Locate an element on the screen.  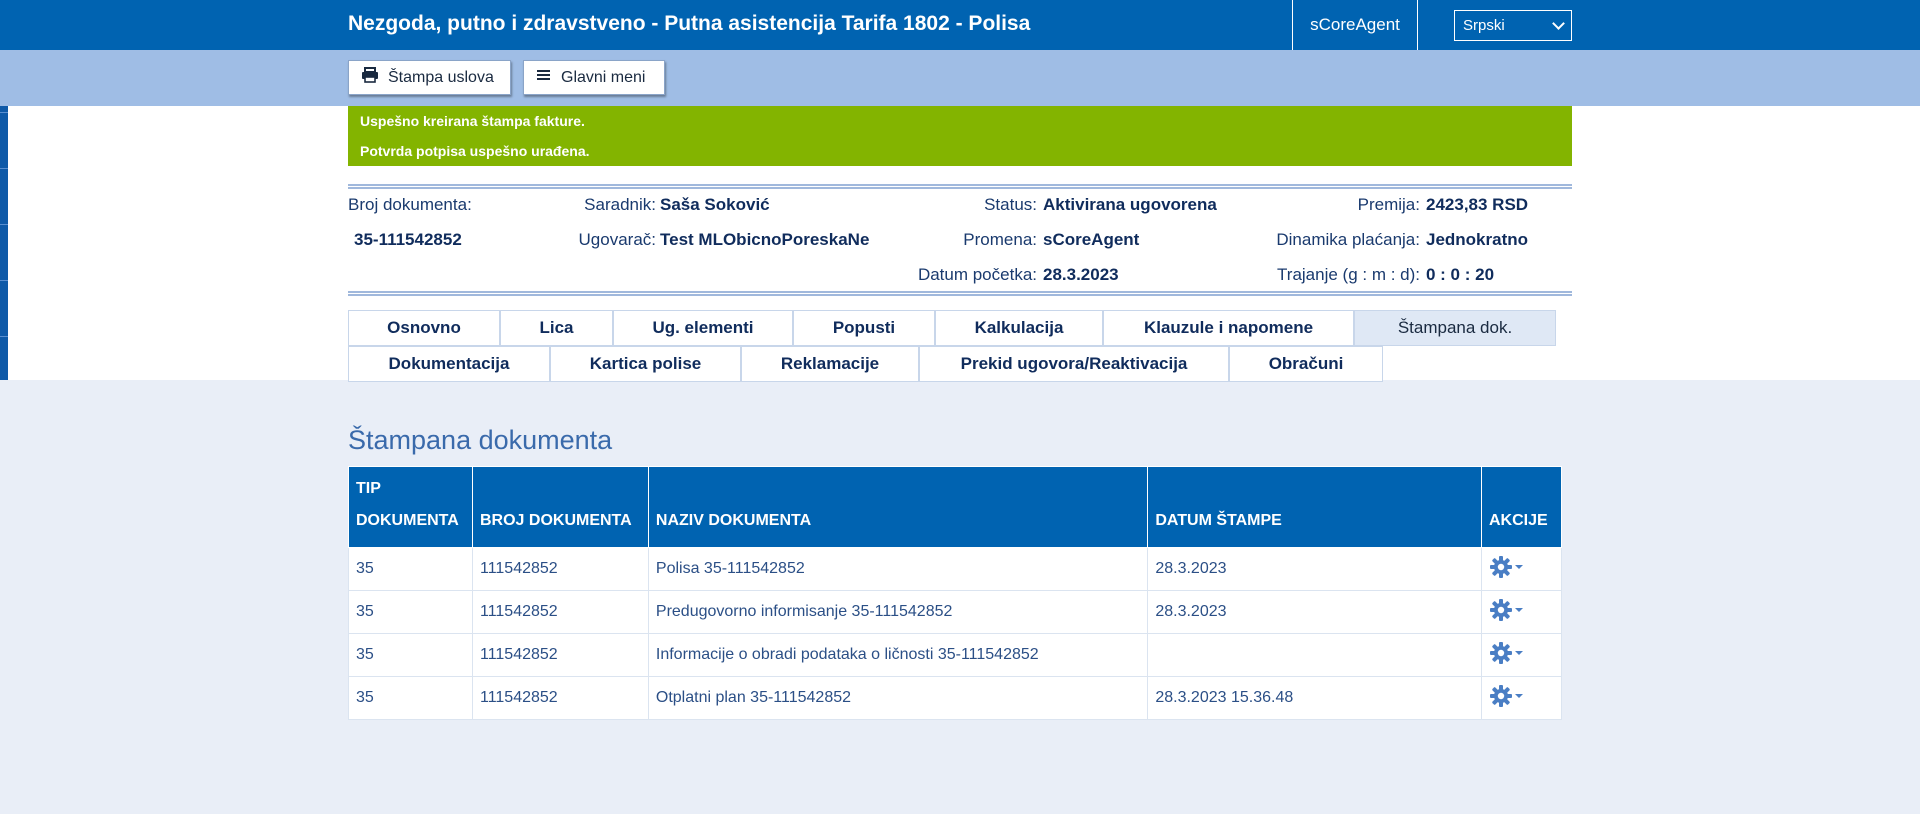
doc-name-cell: Polisa 35-111542852 is located at coordinates (898, 569).